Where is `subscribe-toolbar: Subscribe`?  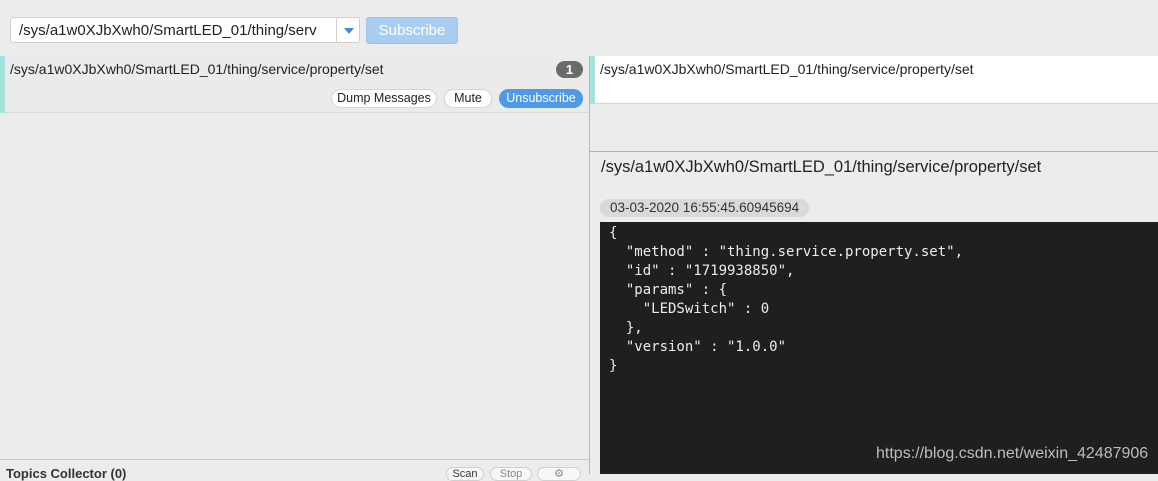 subscribe-toolbar: Subscribe is located at coordinates (579, 28).